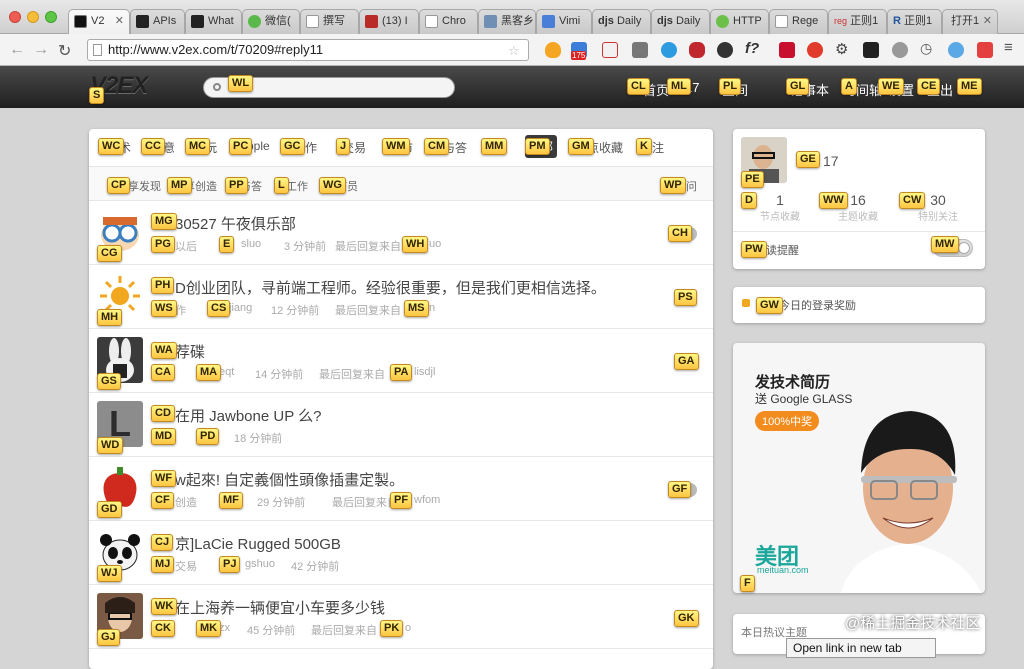 The image size is (1024, 669). What do you see at coordinates (97, 95) in the screenshot?
I see `hint-label: S` at bounding box center [97, 95].